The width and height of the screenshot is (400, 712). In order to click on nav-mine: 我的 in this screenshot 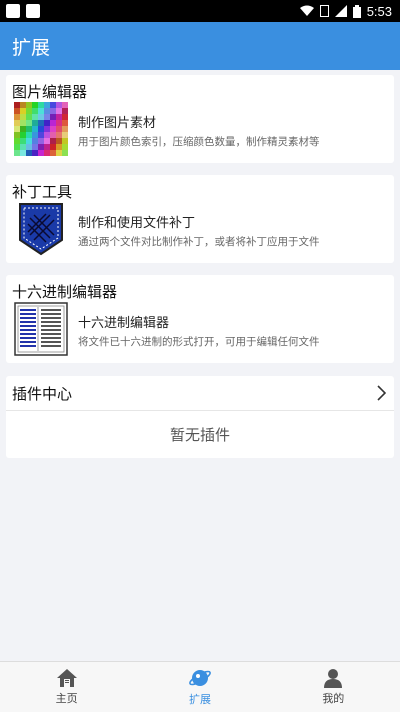, I will do `click(333, 687)`.